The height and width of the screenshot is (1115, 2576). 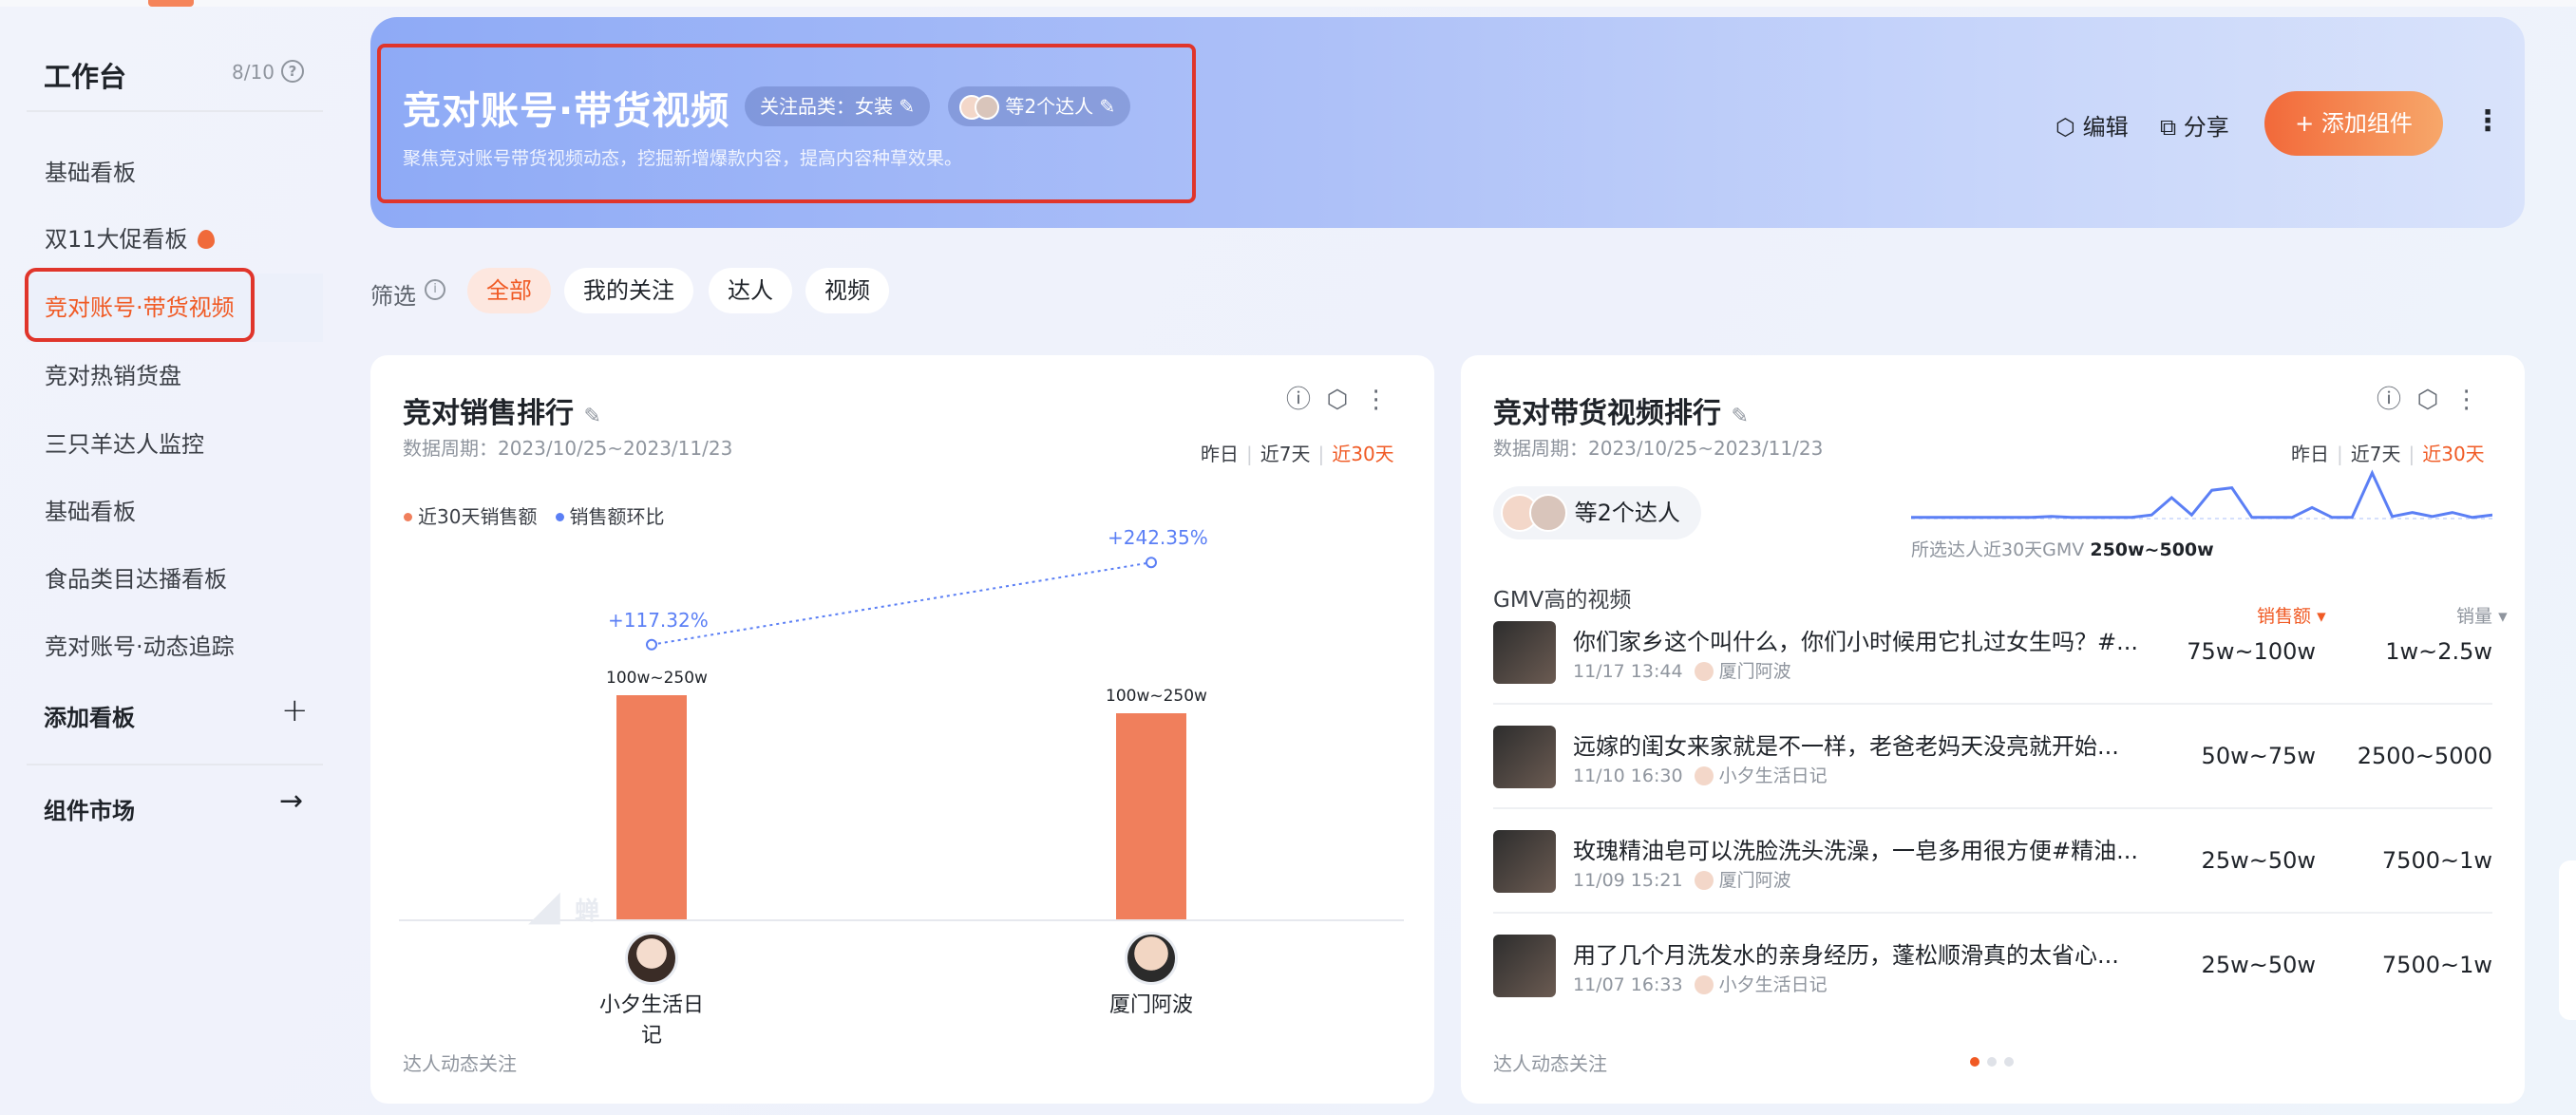 I want to click on sort-volume: 销量 ▾, so click(x=2482, y=615).